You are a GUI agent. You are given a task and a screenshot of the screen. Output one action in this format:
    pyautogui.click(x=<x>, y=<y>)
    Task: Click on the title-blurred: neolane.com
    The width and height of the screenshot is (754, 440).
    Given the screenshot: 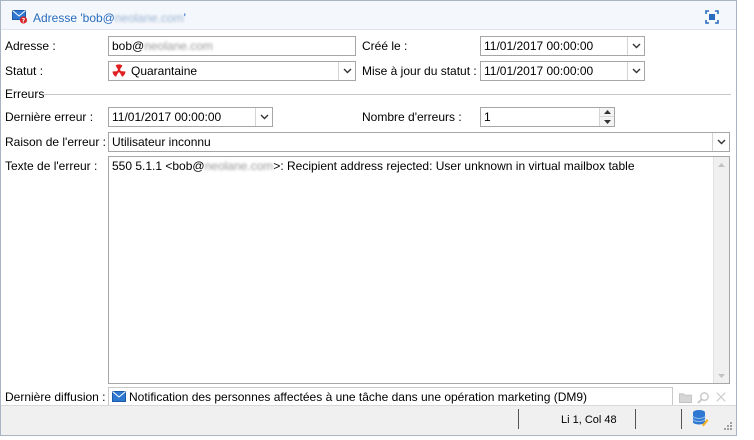 What is the action you would take?
    pyautogui.click(x=149, y=18)
    